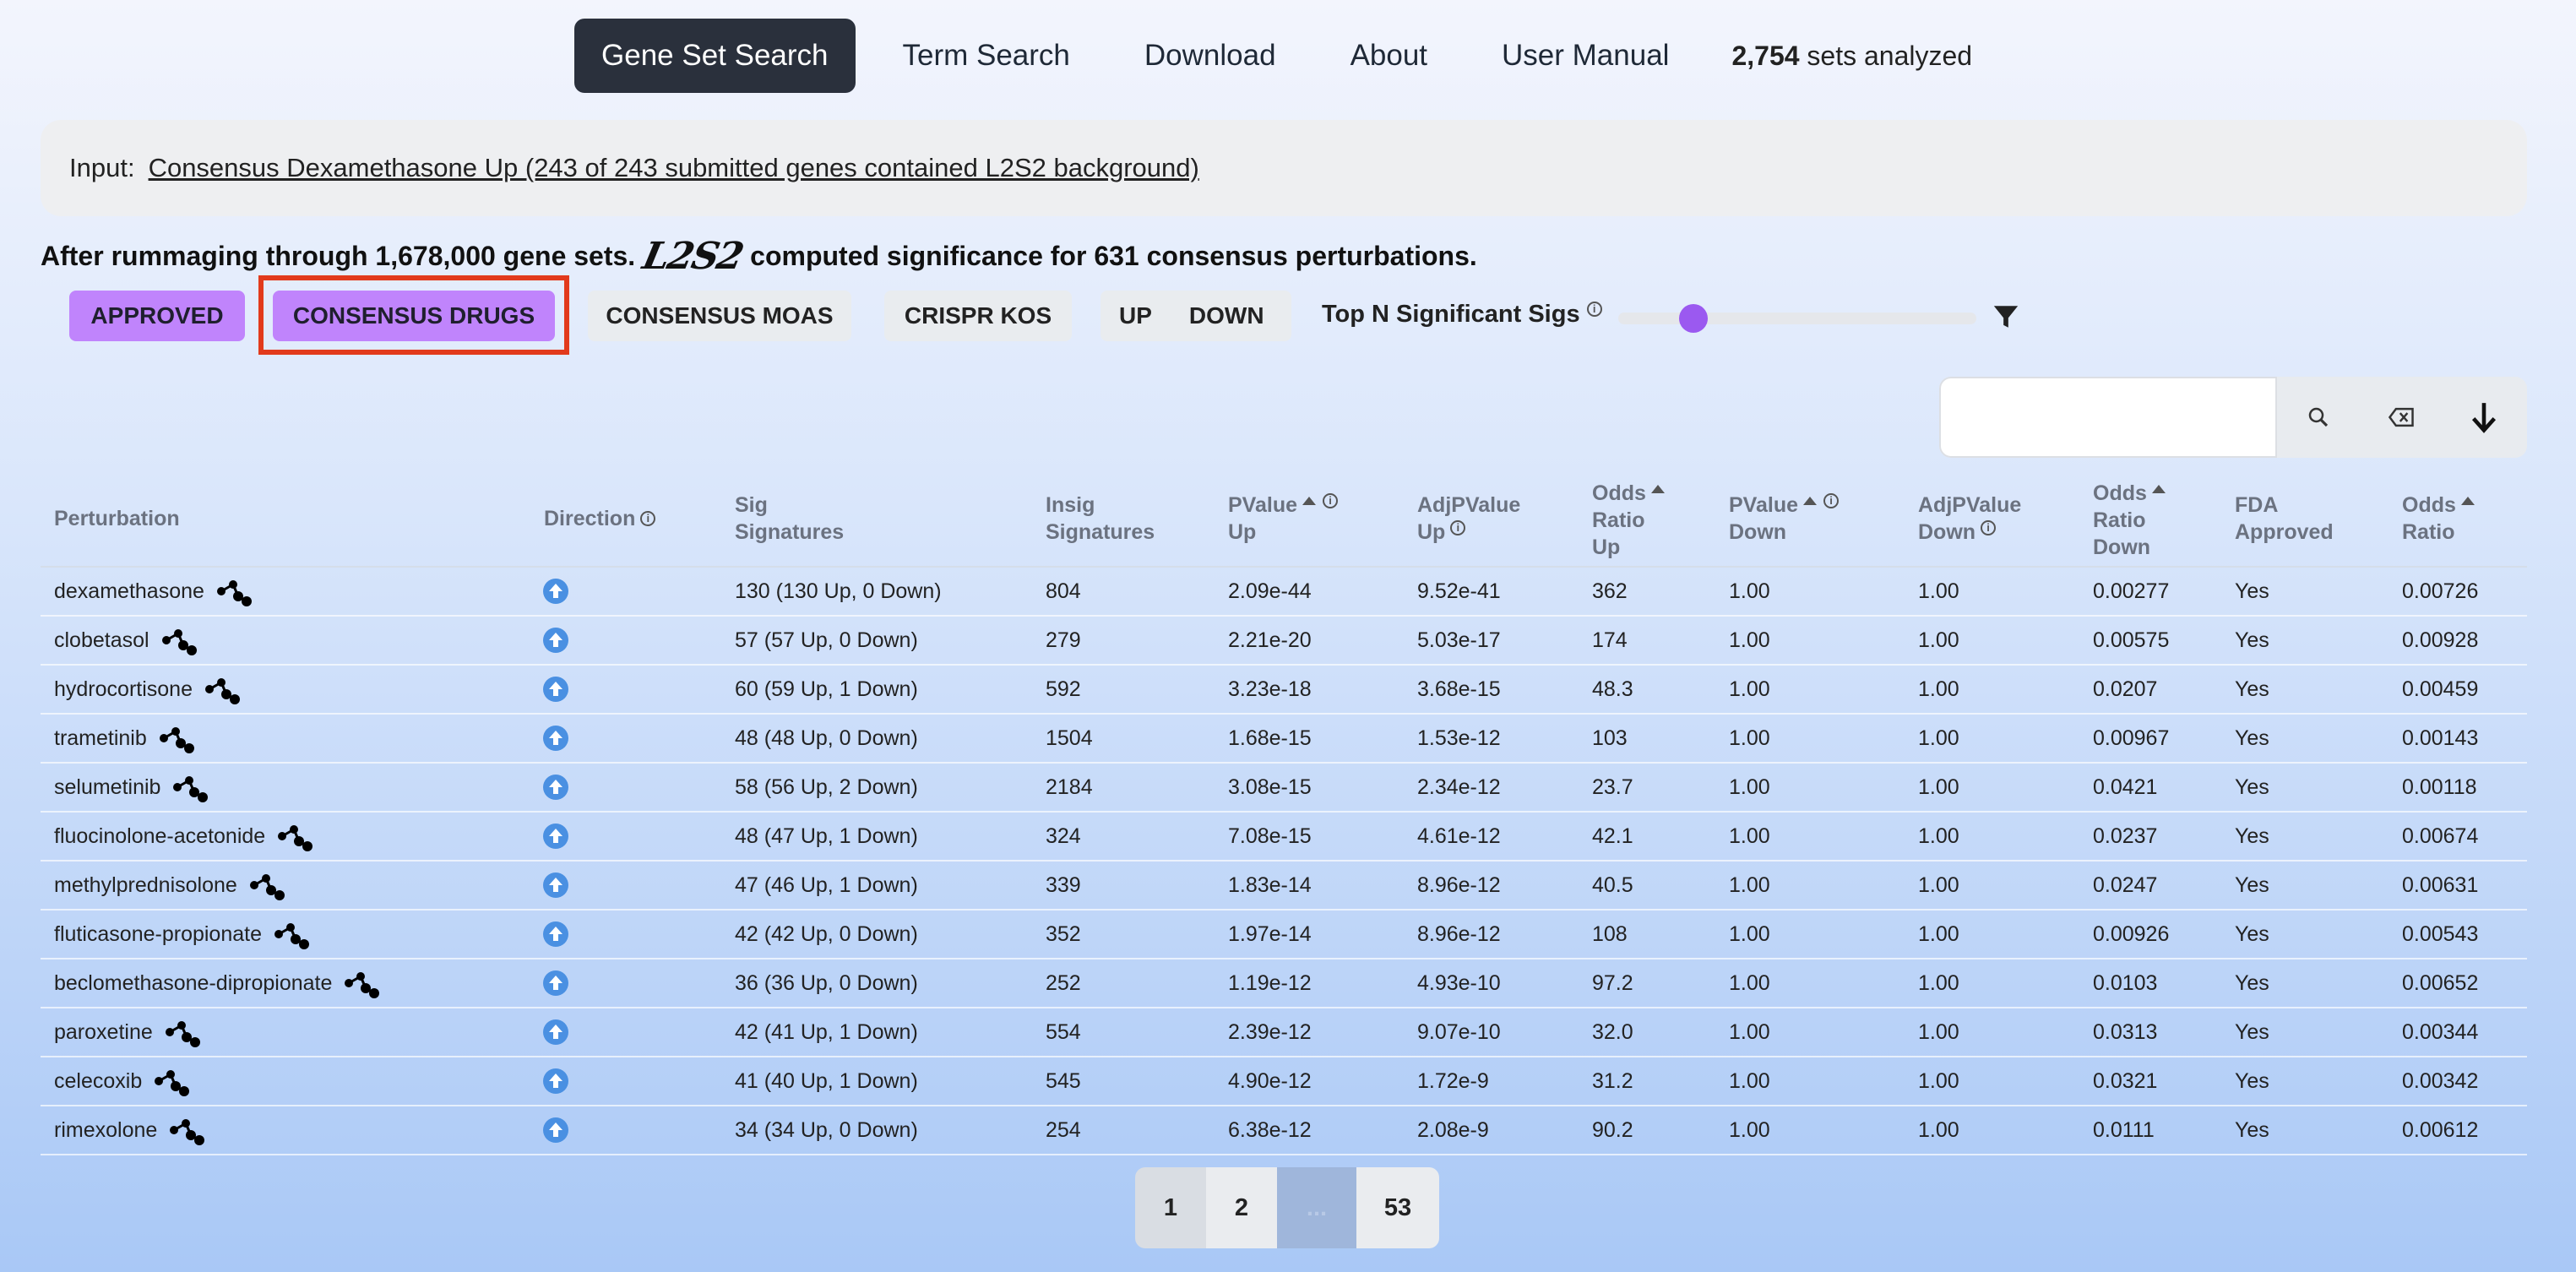 The height and width of the screenshot is (1272, 2576). I want to click on cell-insig-signatures: 252, so click(1063, 982).